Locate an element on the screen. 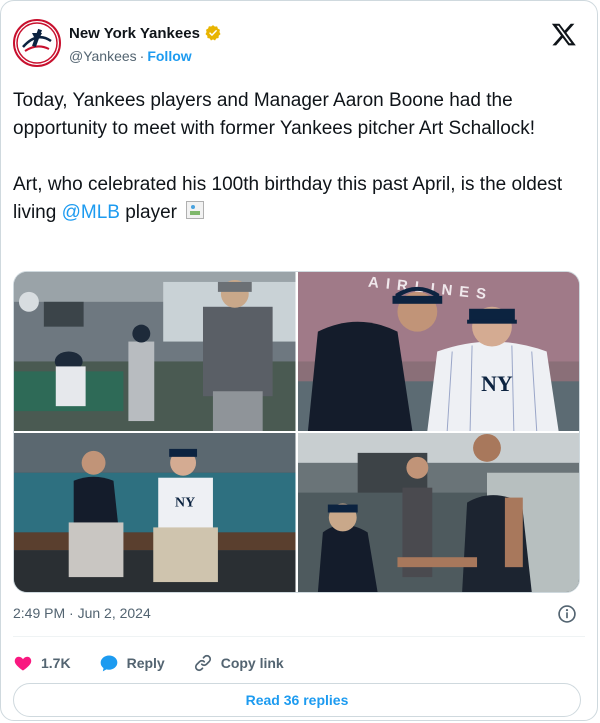 This screenshot has width=600, height=723. account-handle: @Yankees is located at coordinates (103, 56).